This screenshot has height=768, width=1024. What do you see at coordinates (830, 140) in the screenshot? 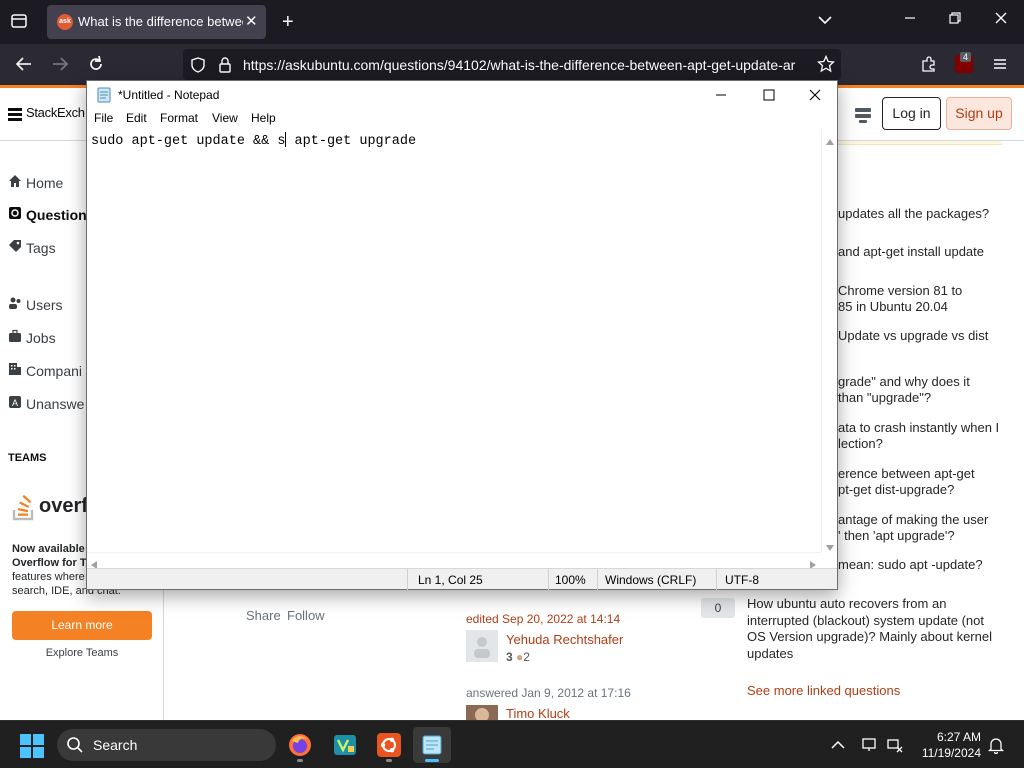
I see `scroll-up-arrow-icon` at bounding box center [830, 140].